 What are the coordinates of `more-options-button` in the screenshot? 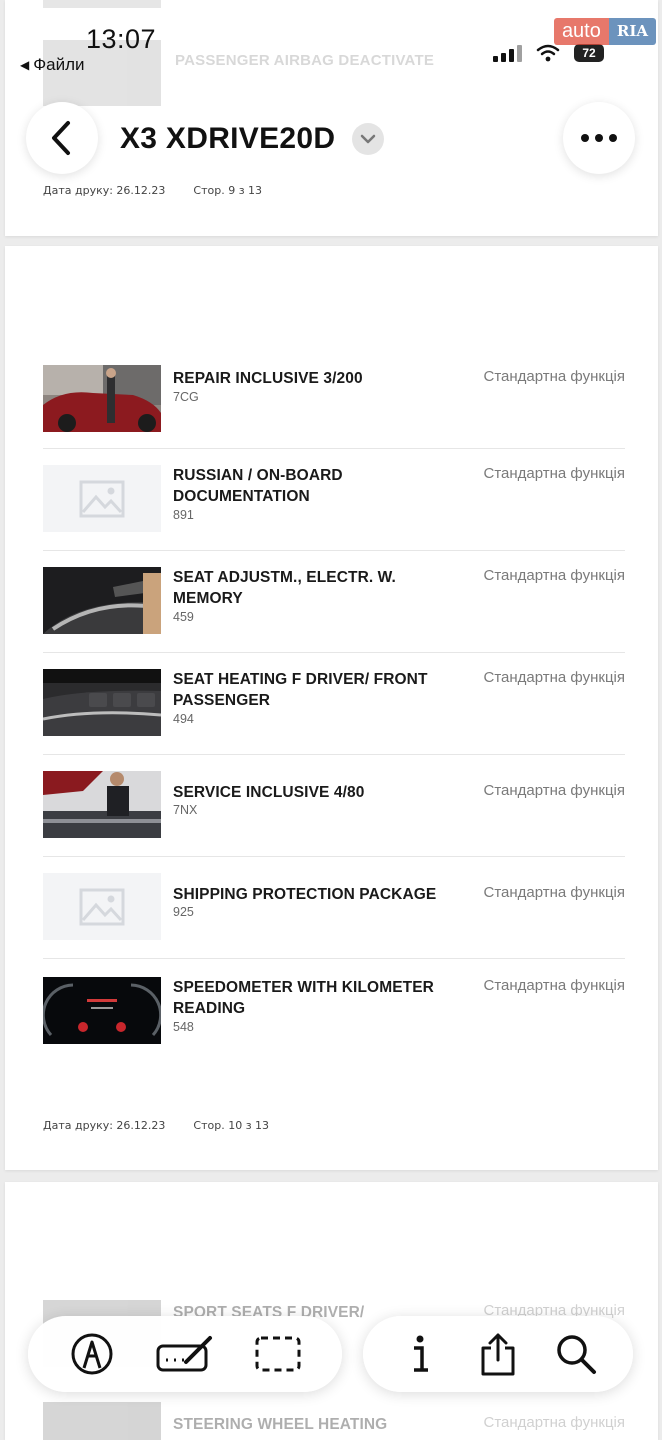 It's located at (599, 138).